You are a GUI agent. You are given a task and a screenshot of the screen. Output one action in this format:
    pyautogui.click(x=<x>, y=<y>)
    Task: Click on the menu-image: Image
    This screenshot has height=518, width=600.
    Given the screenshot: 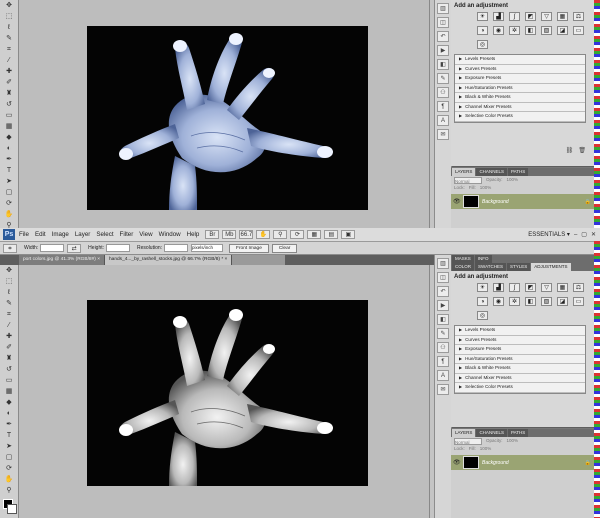 What is the action you would take?
    pyautogui.click(x=60, y=234)
    